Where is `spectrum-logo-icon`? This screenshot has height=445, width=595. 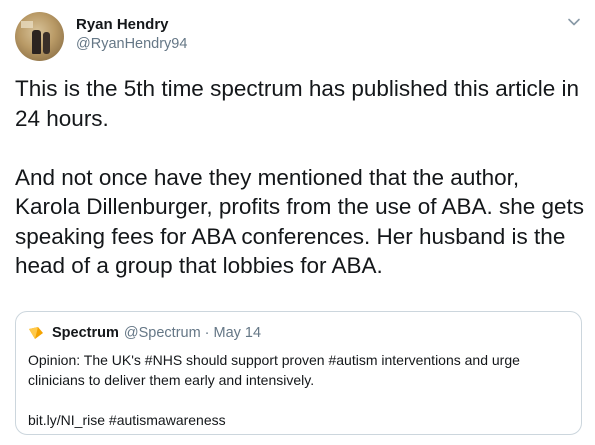
spectrum-logo-icon is located at coordinates (36, 333).